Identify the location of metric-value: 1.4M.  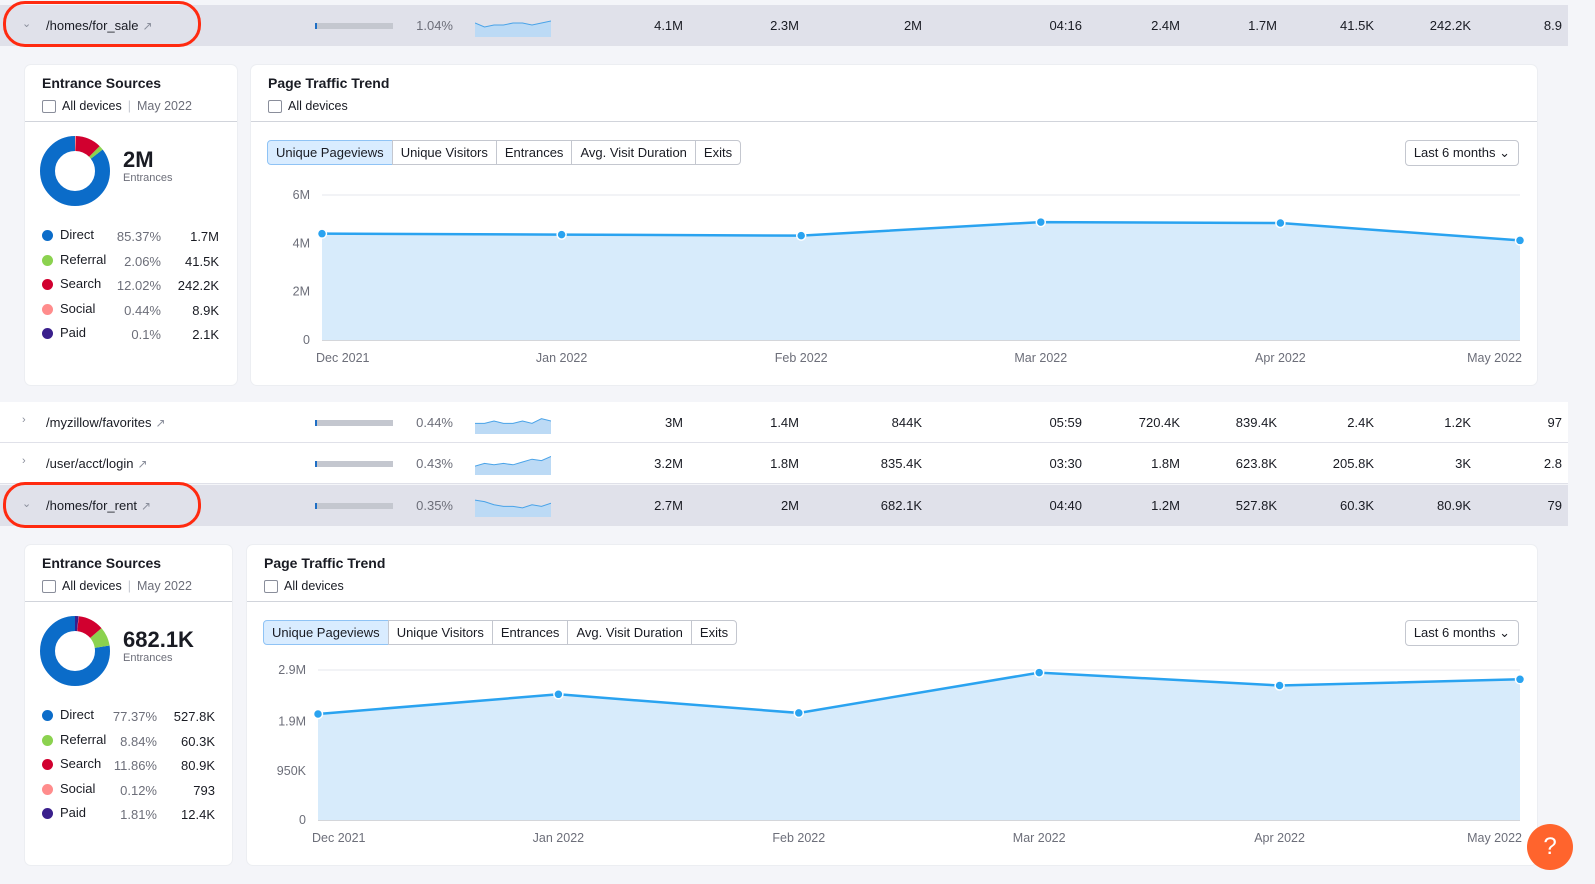
(784, 422).